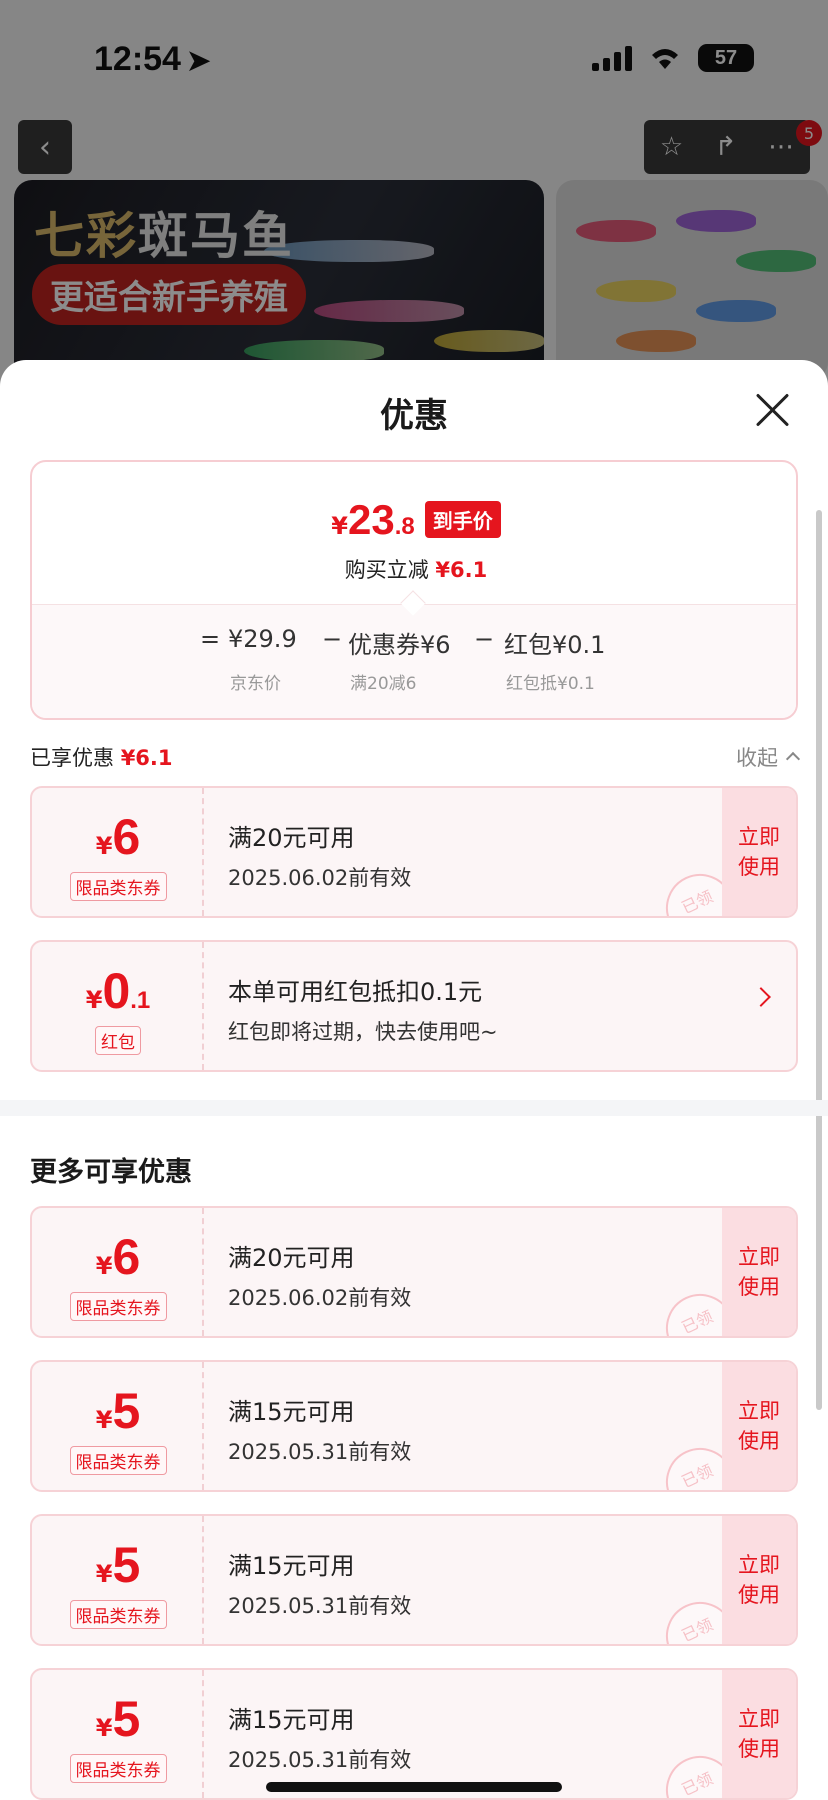 The width and height of the screenshot is (828, 1800). I want to click on formula-equals: =, so click(210, 639).